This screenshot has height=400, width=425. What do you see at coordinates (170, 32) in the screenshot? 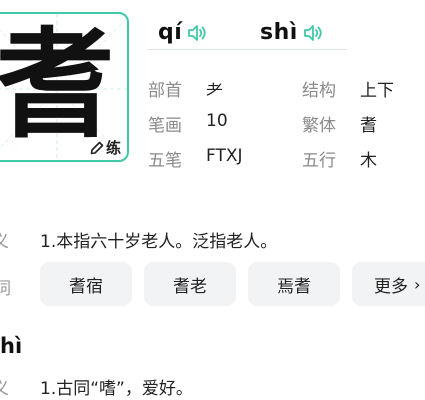
I see `pinyin-text: qí` at bounding box center [170, 32].